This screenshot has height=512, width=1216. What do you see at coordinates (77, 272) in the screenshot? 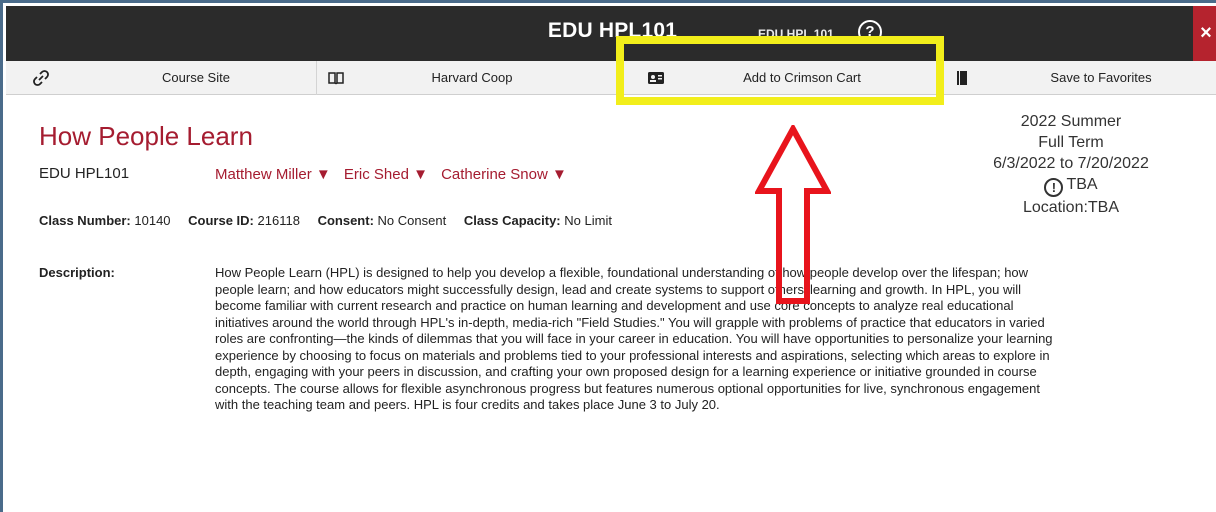
I see `description-label: Description:` at bounding box center [77, 272].